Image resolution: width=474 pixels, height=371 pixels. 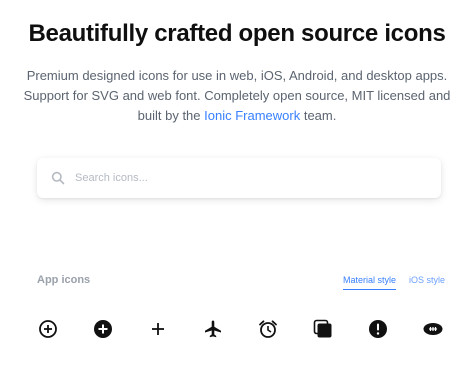 What do you see at coordinates (433, 329) in the screenshot?
I see `american-football-icon` at bounding box center [433, 329].